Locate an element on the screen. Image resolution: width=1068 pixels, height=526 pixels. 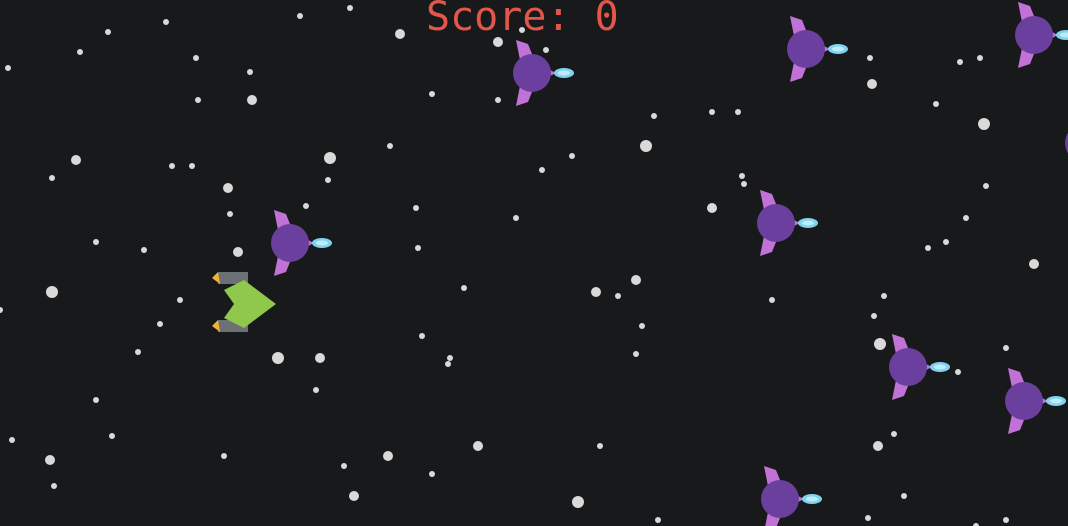
score-display: Score: 0 is located at coordinates (522, 20).